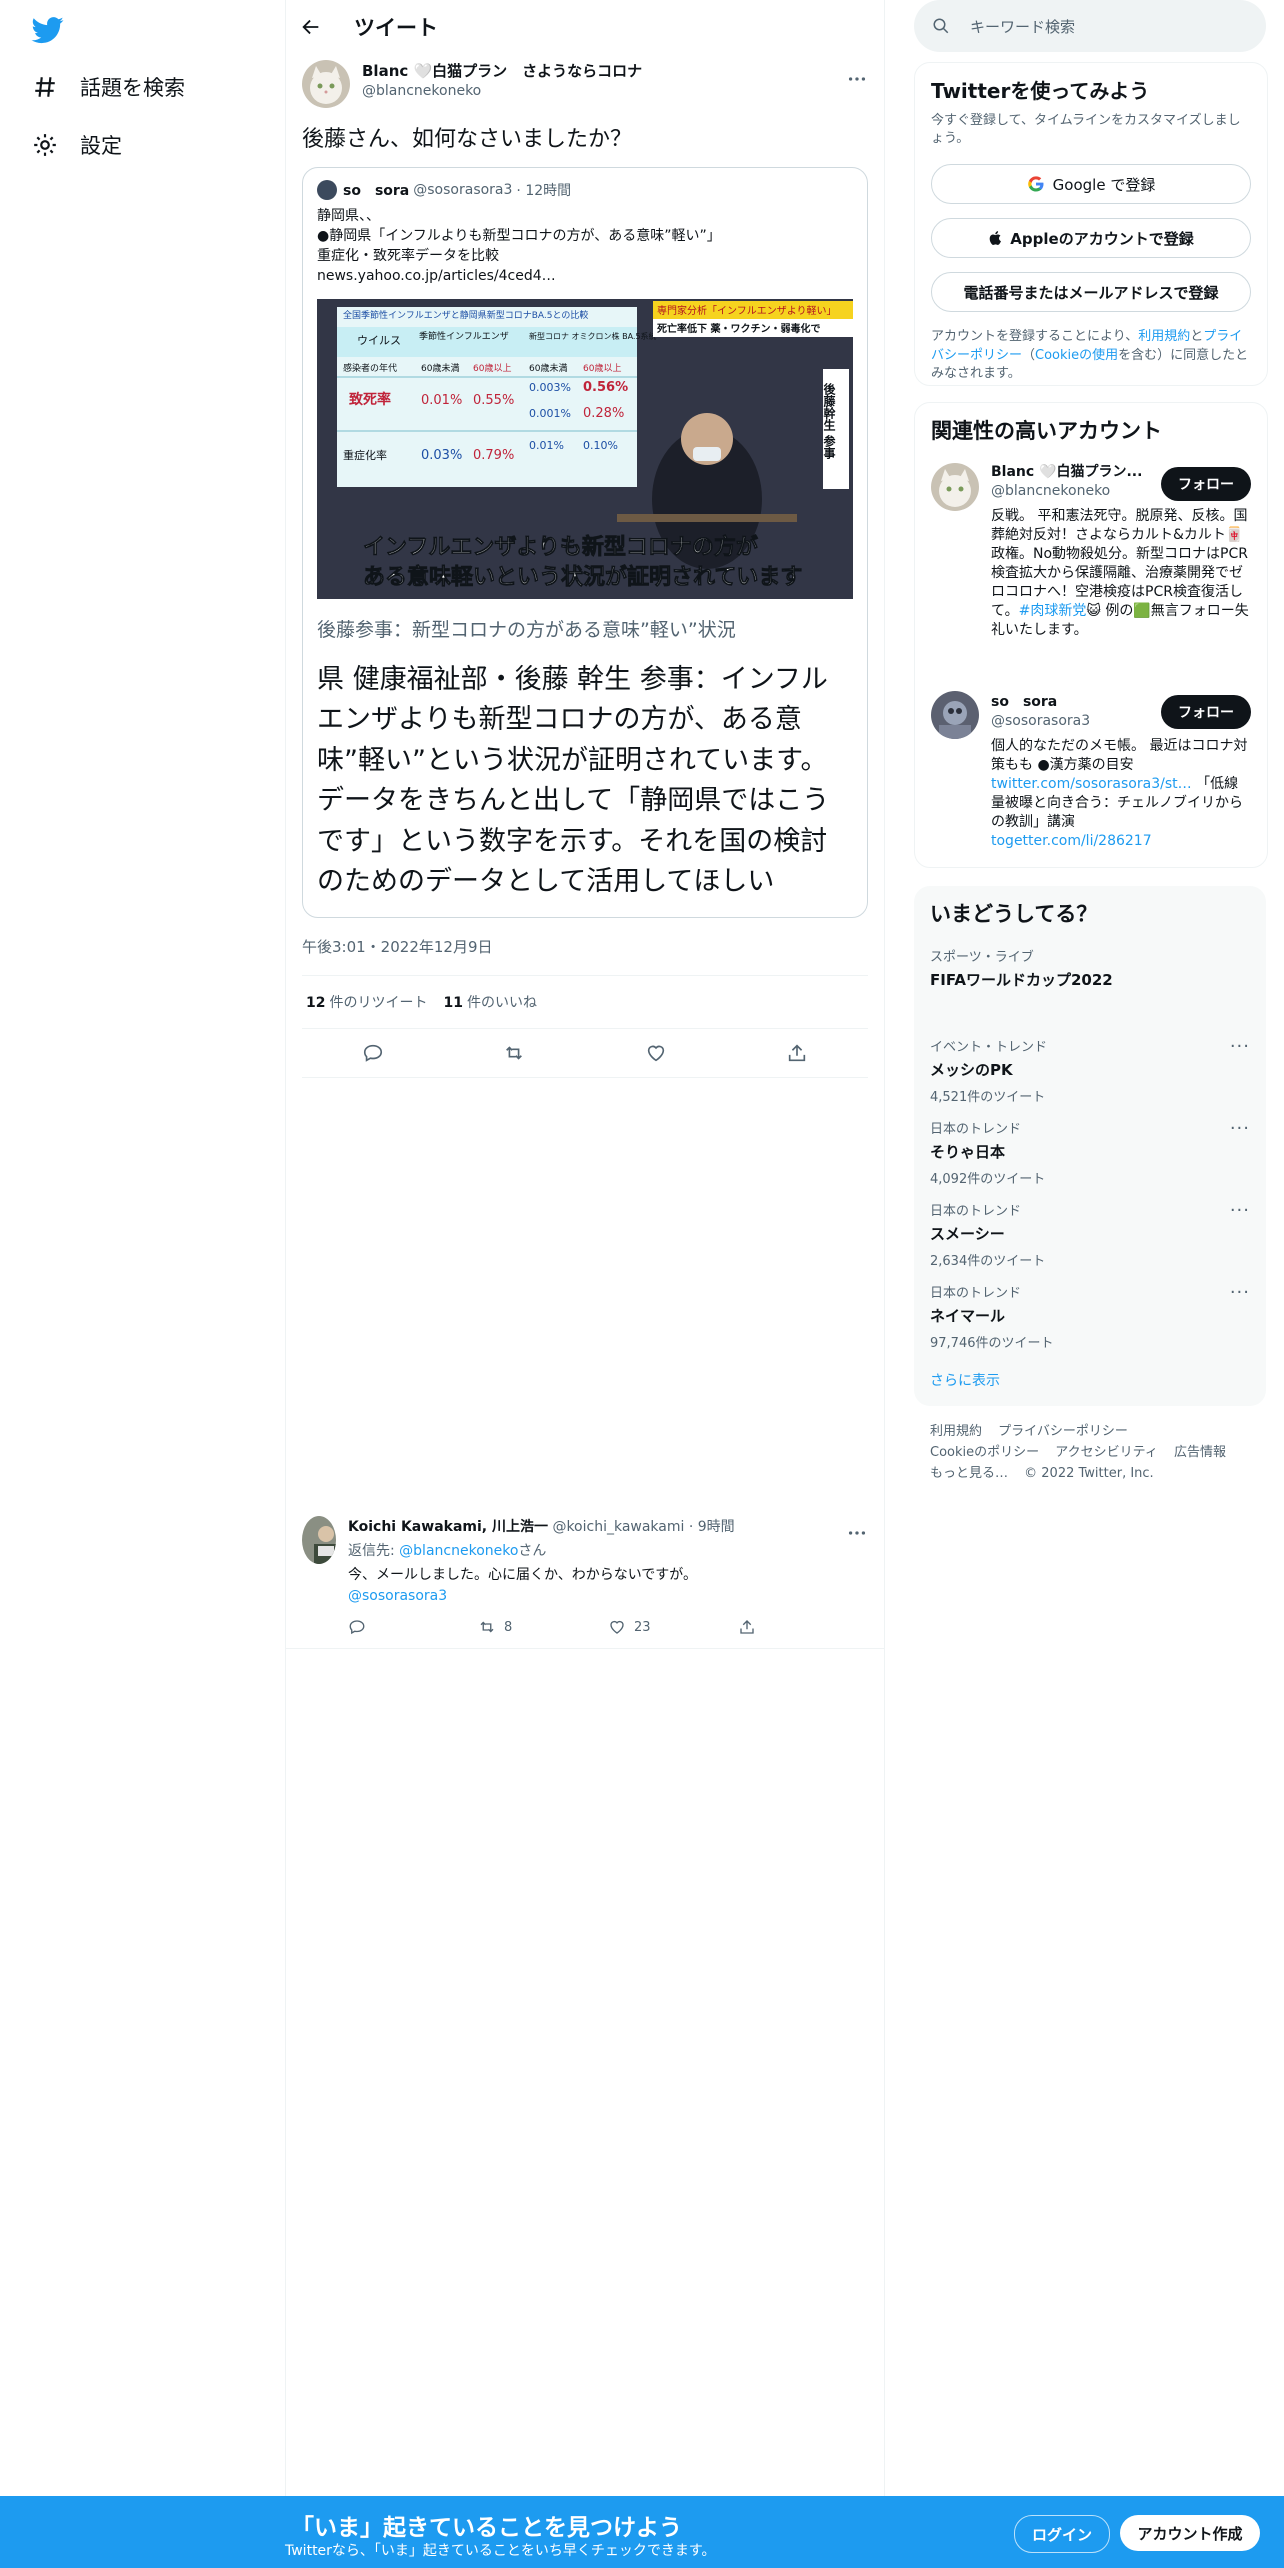  What do you see at coordinates (618, 1527) in the screenshot?
I see `reply-author-handle: @koichi_kawakami` at bounding box center [618, 1527].